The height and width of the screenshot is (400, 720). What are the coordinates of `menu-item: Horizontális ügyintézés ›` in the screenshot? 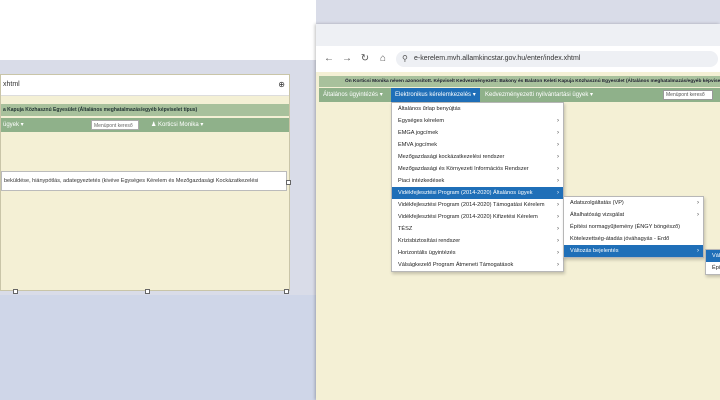 It's located at (477, 253).